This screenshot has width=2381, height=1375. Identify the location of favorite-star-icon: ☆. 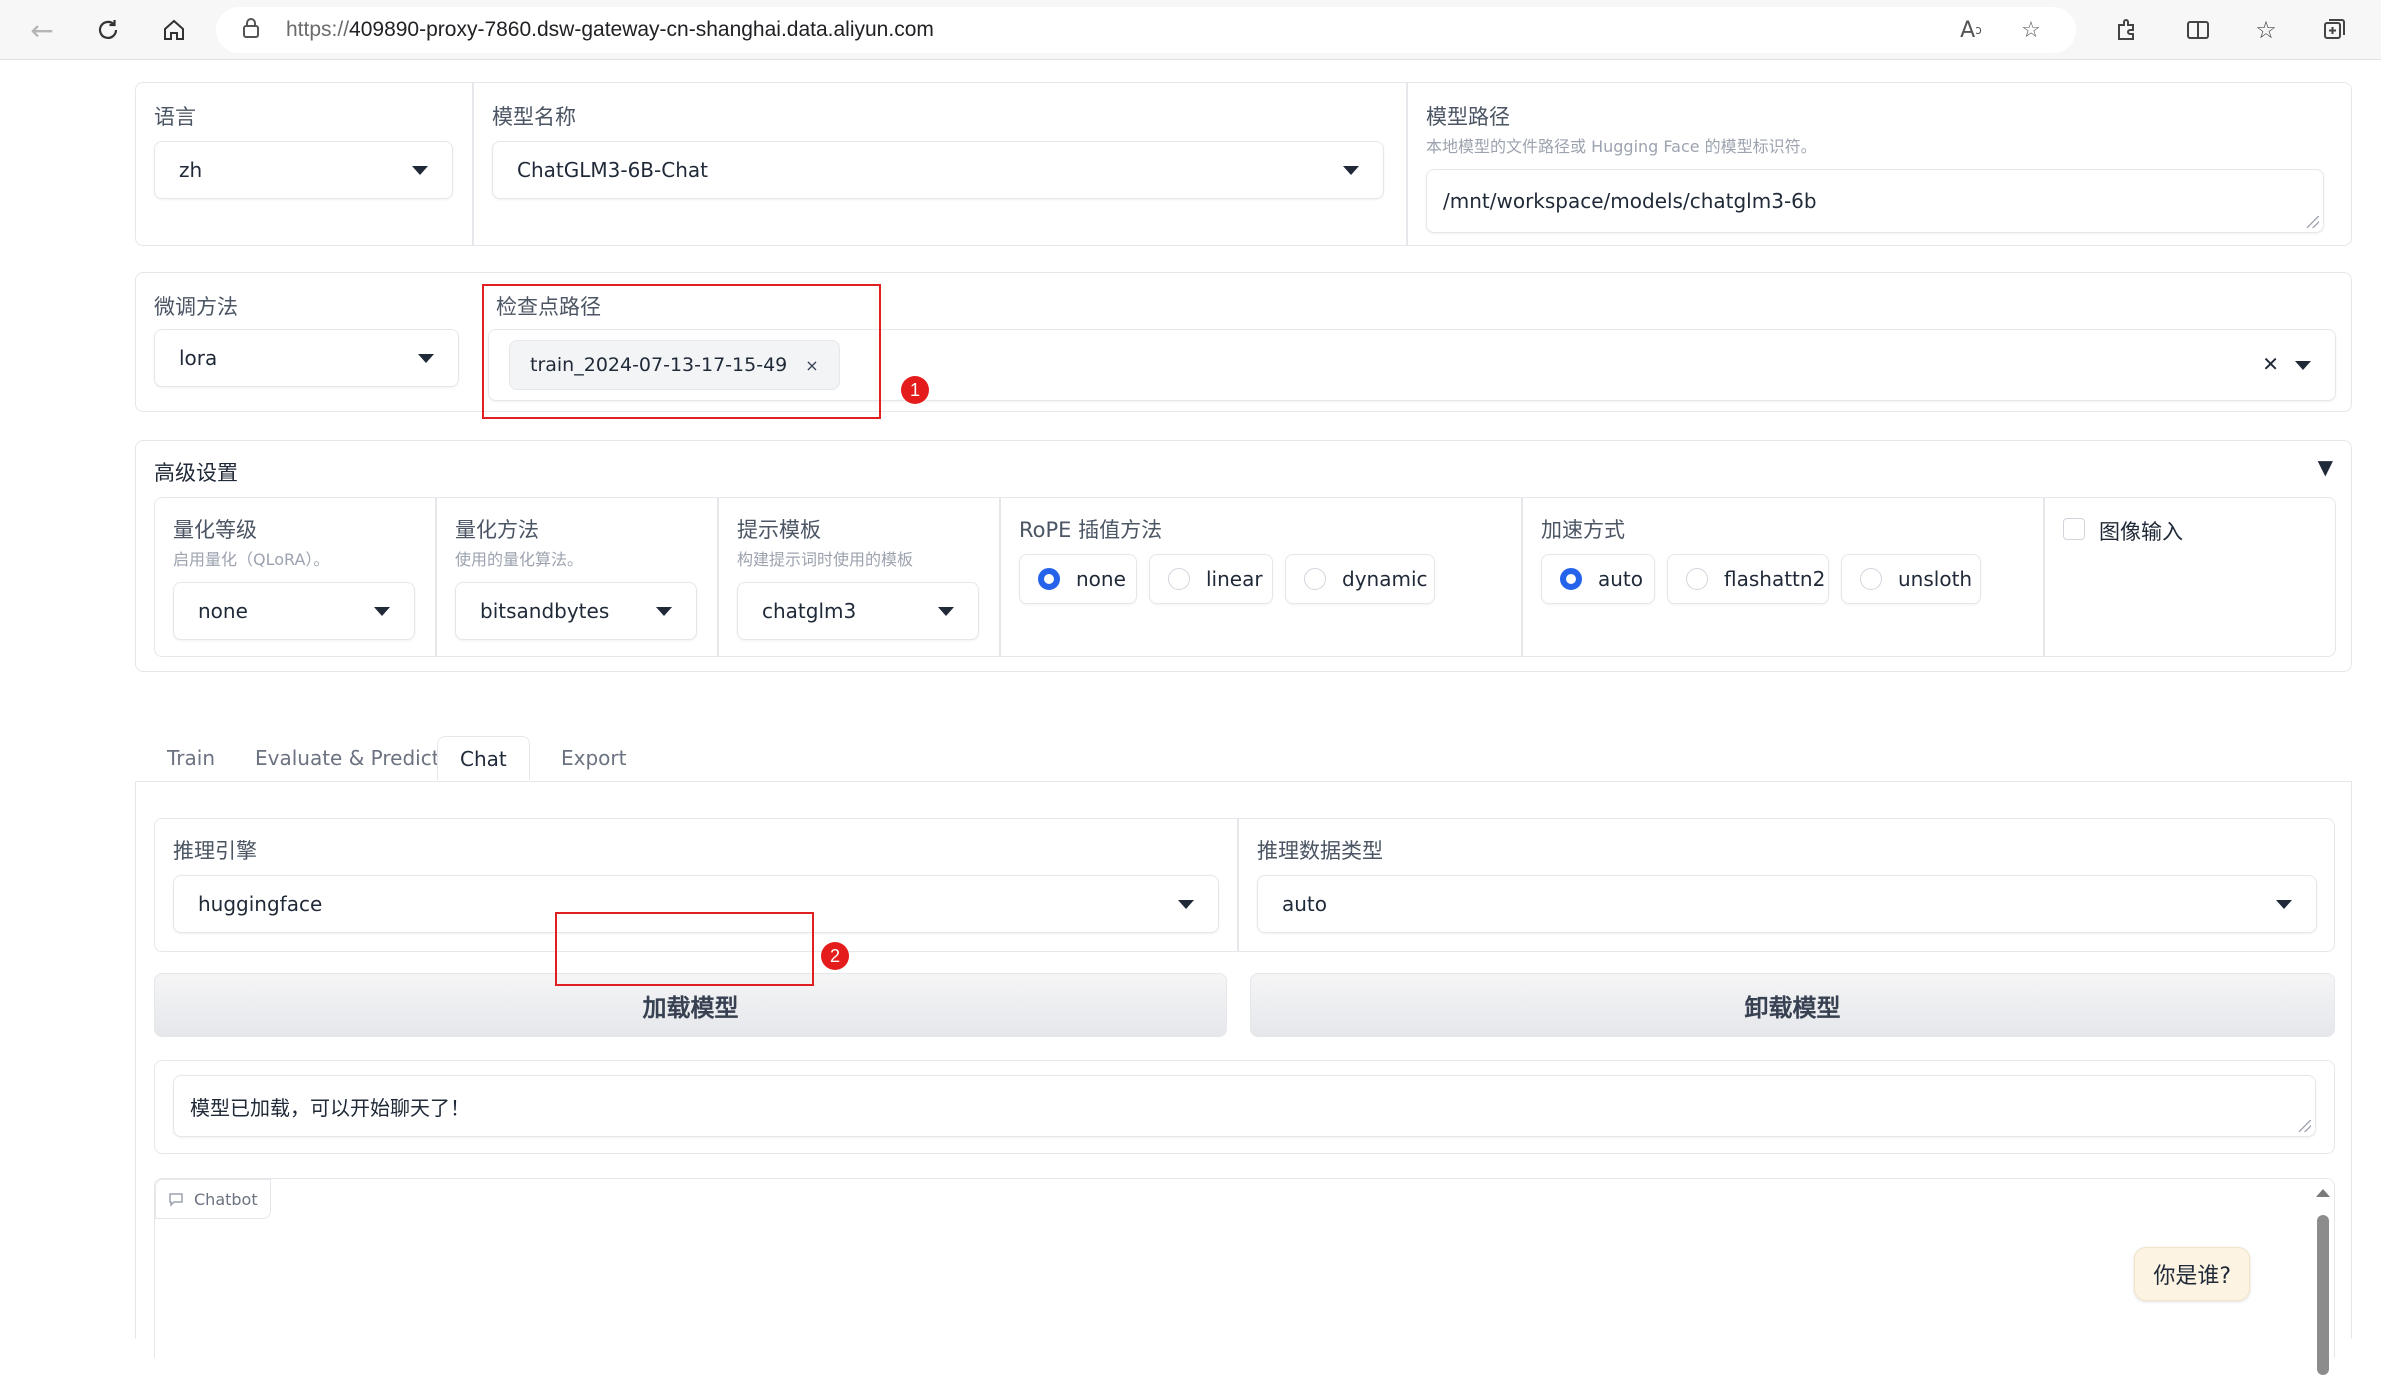
(2031, 30).